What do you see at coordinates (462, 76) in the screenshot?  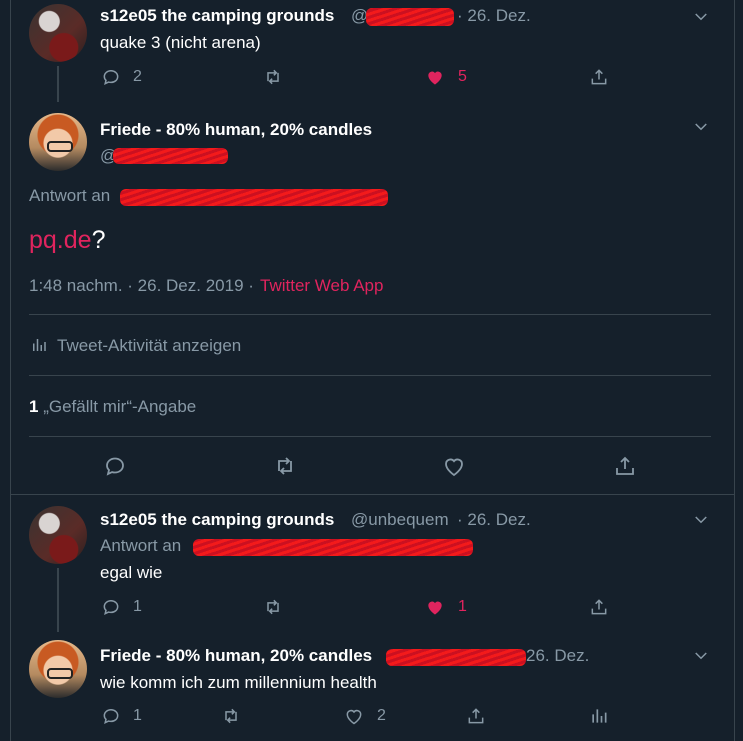 I see `like-count: 5` at bounding box center [462, 76].